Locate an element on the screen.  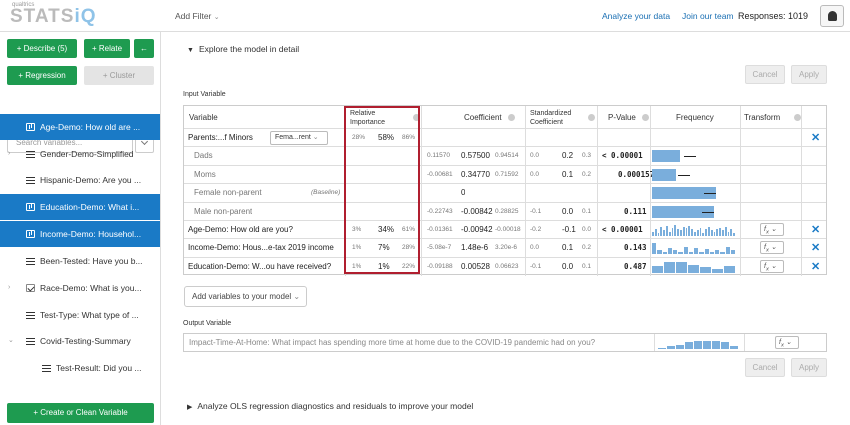
std-coefficient-value: 0.0 is located at coordinates (568, 211).